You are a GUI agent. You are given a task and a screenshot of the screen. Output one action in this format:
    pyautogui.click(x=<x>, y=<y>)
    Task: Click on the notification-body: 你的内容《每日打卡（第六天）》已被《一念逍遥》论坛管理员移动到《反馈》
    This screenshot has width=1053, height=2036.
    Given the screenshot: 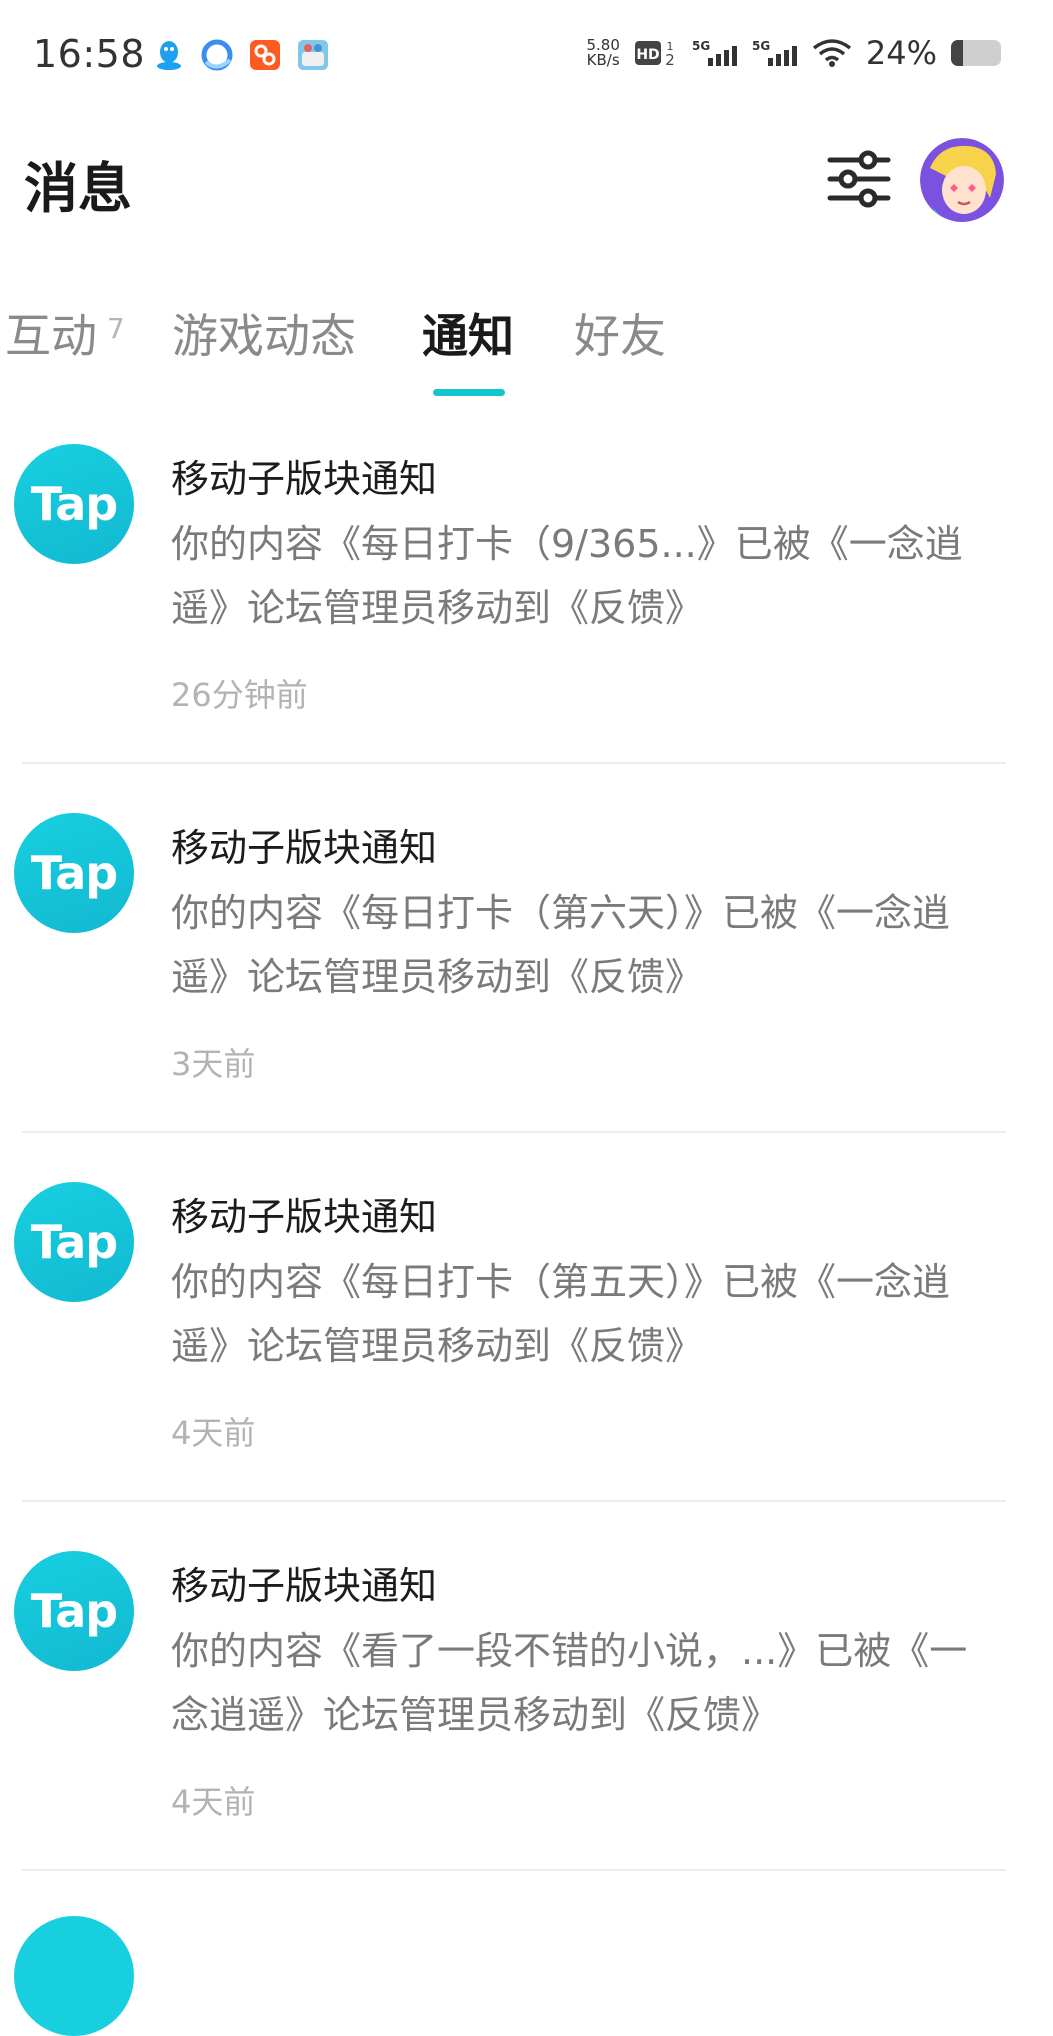 What is the action you would take?
    pyautogui.click(x=561, y=945)
    